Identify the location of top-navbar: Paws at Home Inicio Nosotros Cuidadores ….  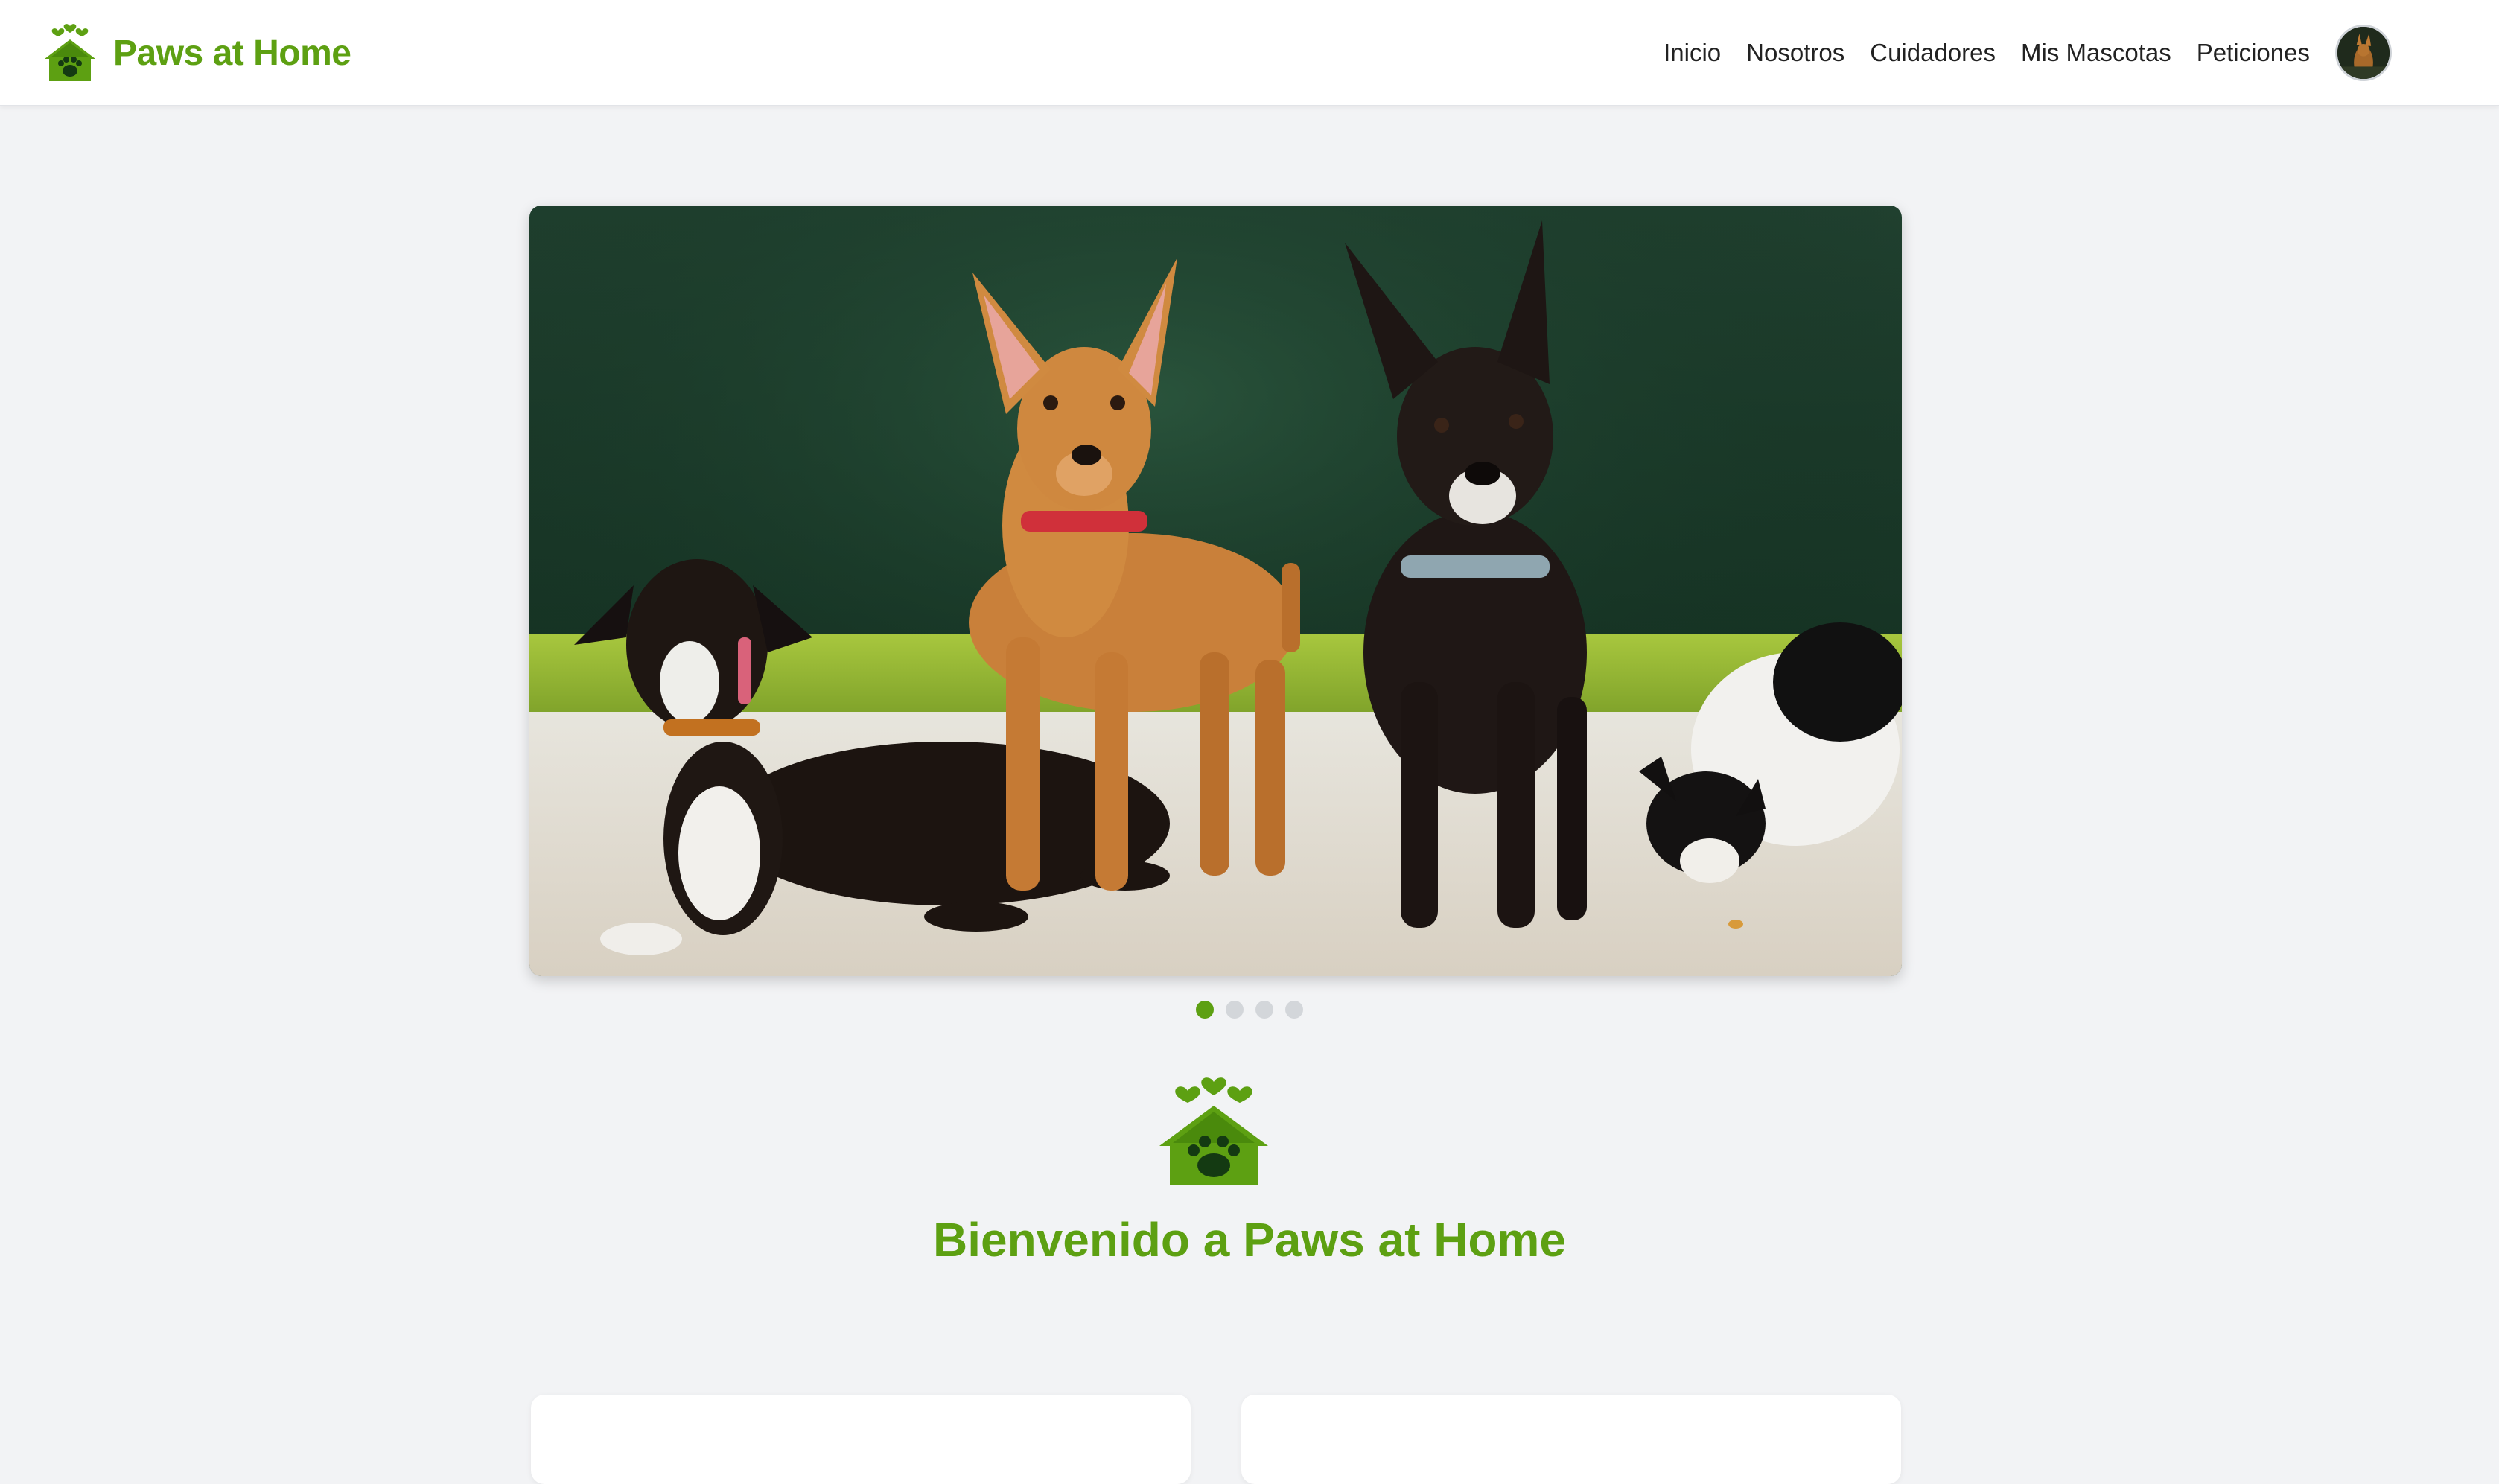
(1249, 53).